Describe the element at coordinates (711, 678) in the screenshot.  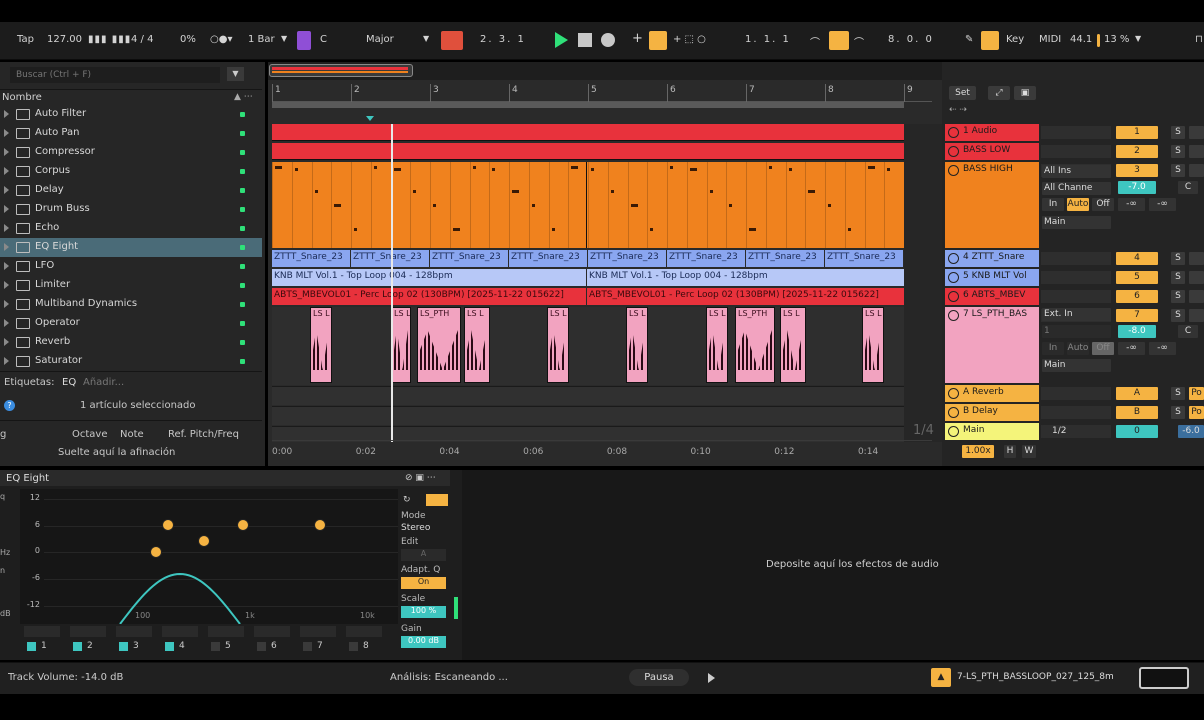
I see `play-icon` at that location.